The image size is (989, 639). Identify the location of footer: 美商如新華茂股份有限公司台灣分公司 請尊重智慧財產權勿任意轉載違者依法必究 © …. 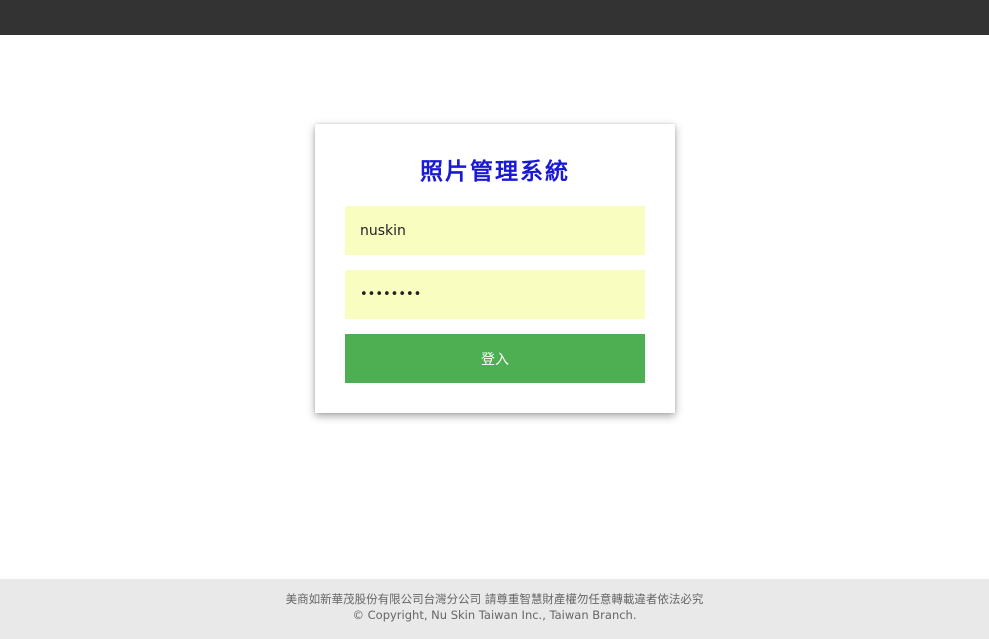
(494, 609).